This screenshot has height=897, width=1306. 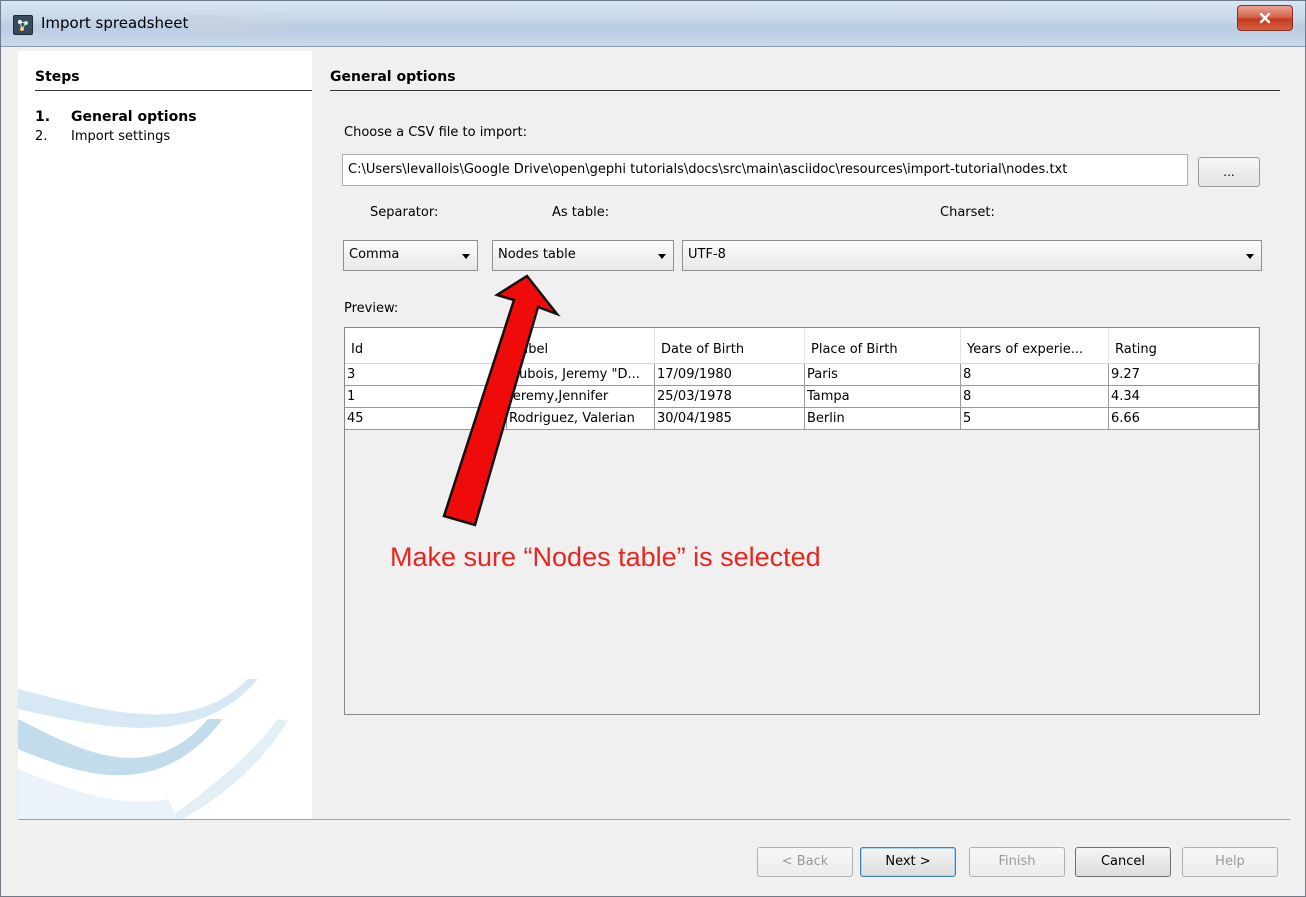 What do you see at coordinates (972, 255) in the screenshot?
I see `charset-dropdown: UTF-8` at bounding box center [972, 255].